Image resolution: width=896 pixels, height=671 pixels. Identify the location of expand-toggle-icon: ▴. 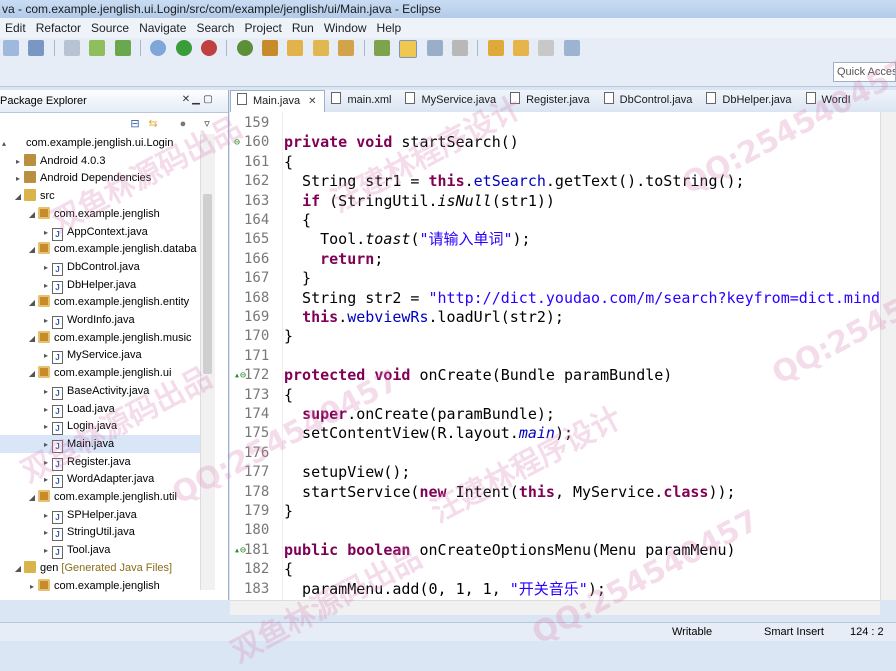
(4, 144).